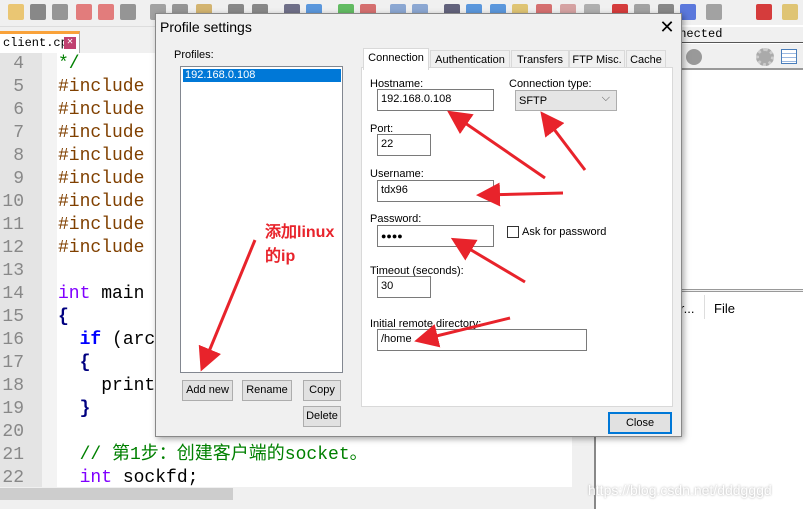 This screenshot has width=803, height=509. Describe the element at coordinates (18, 87) in the screenshot. I see `line-number: 5` at that location.